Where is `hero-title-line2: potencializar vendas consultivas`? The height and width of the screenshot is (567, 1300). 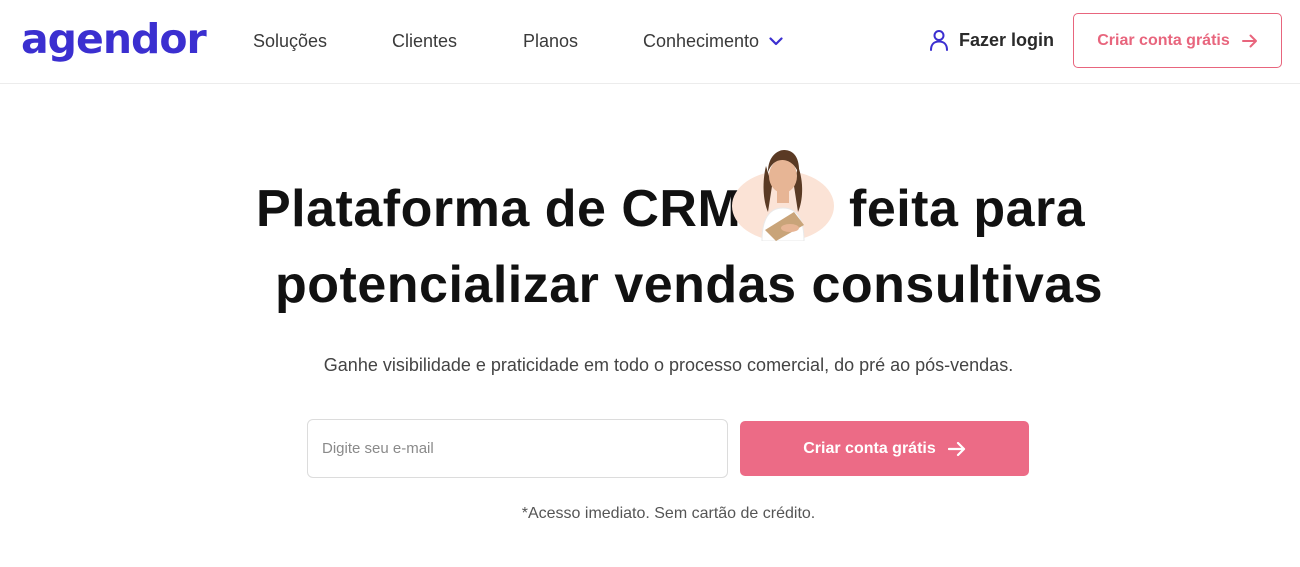
hero-title-line2: potencializar vendas consultivas is located at coordinates (689, 285).